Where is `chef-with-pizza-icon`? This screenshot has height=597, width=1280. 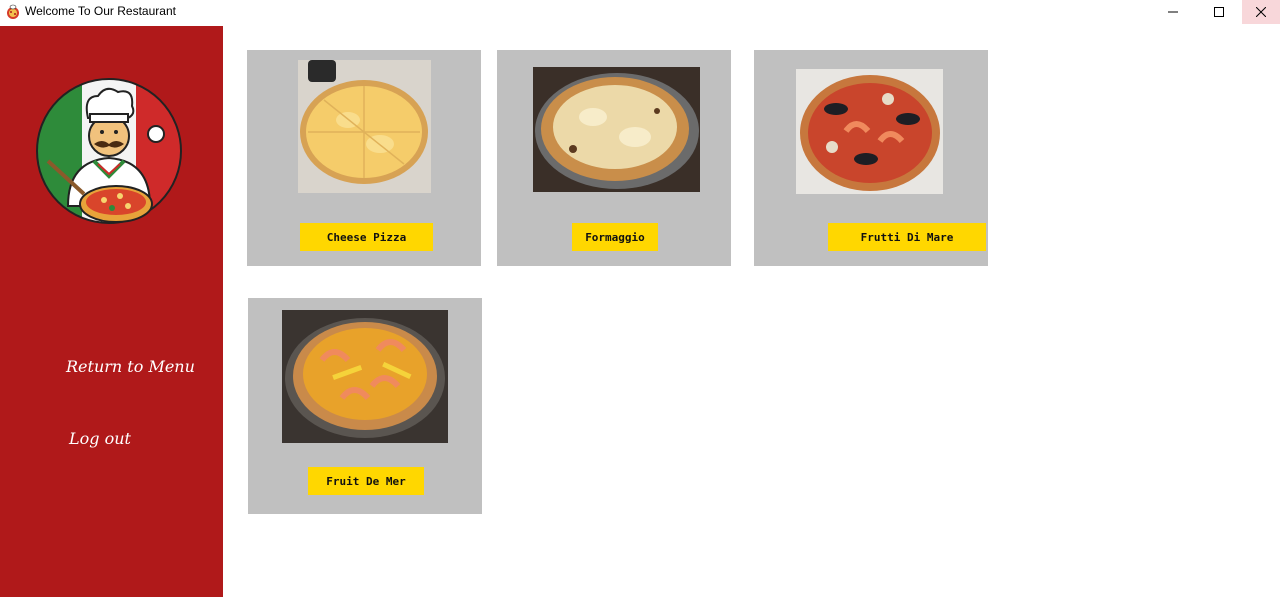 chef-with-pizza-icon is located at coordinates (109, 151).